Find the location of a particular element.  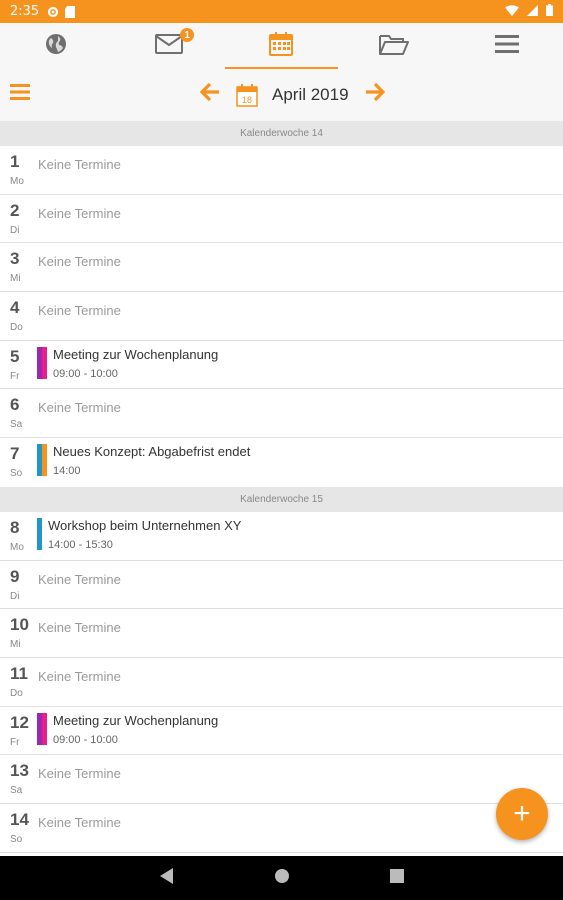

plus-icon: + is located at coordinates (522, 813).